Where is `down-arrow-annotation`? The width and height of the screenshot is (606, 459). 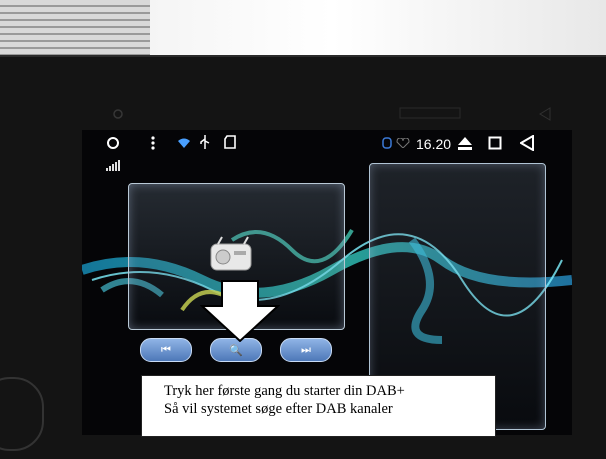
down-arrow-annotation is located at coordinates (240, 311).